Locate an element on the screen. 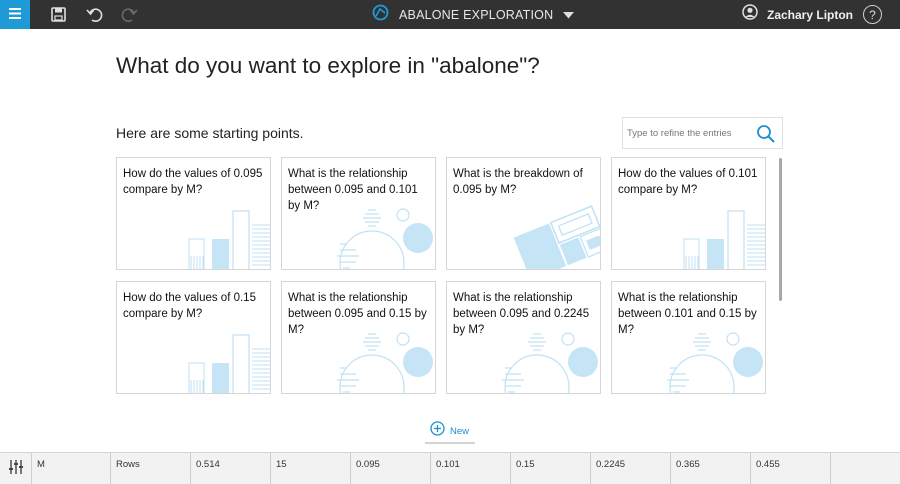 The height and width of the screenshot is (484, 900). new-button: New is located at coordinates (450, 431).